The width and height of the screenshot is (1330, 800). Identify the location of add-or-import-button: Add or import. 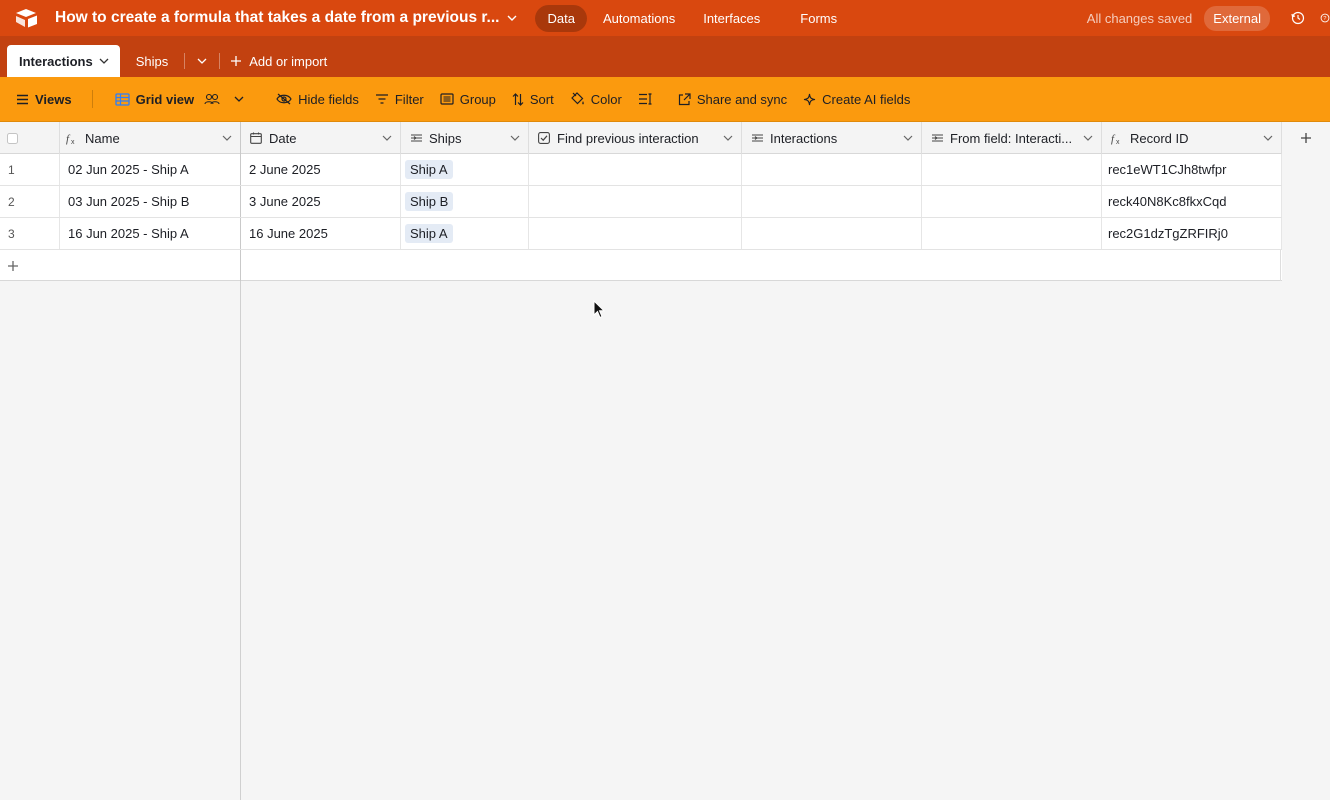
(278, 61).